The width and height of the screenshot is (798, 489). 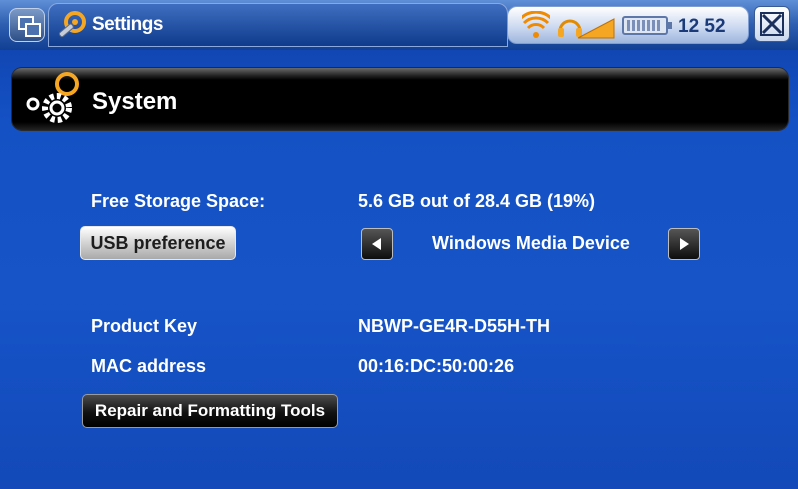 I want to click on section-header: System, so click(x=400, y=99).